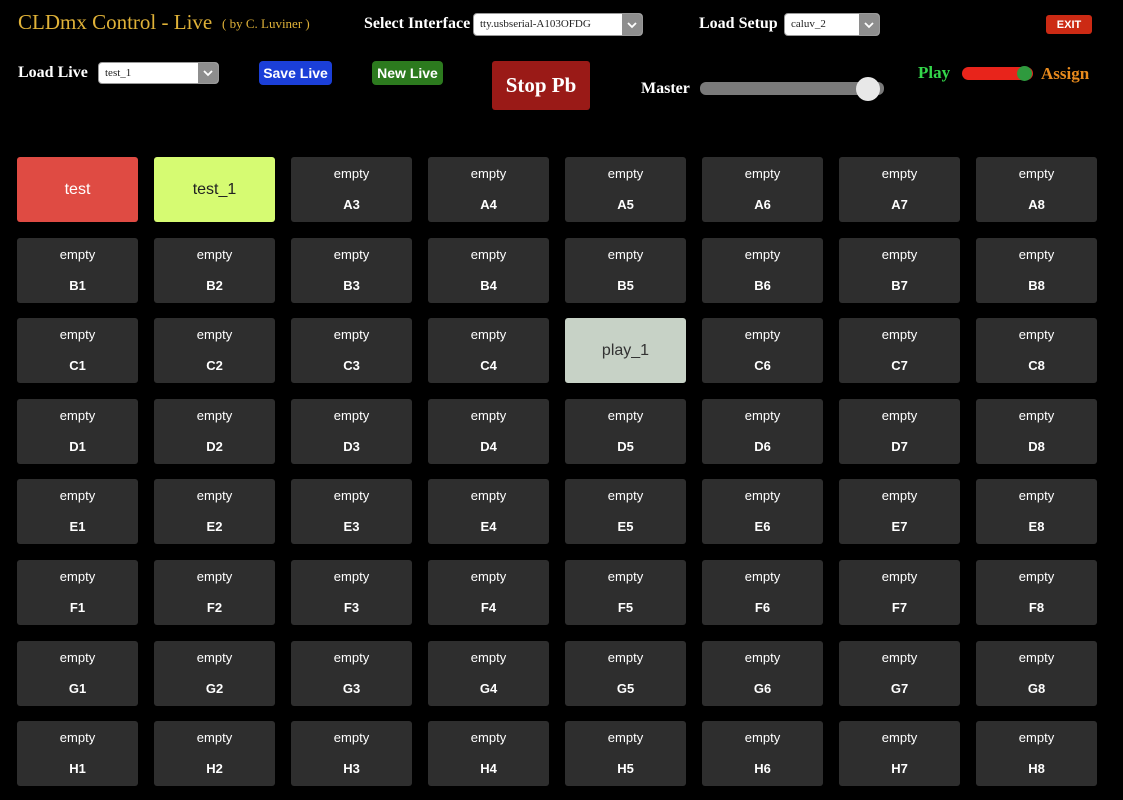  Describe the element at coordinates (214, 351) in the screenshot. I see `cue-slot: empty C2` at that location.